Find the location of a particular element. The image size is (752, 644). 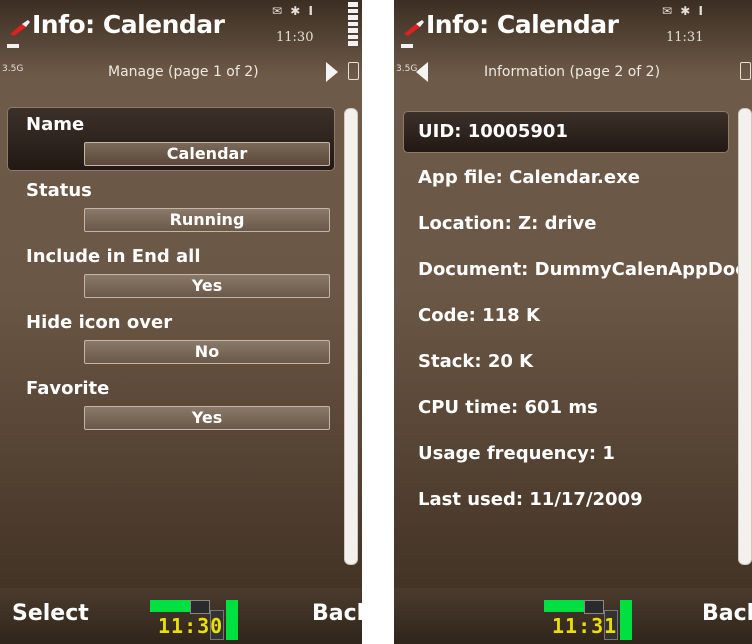

clock-digits: 11:30 is located at coordinates (191, 626).